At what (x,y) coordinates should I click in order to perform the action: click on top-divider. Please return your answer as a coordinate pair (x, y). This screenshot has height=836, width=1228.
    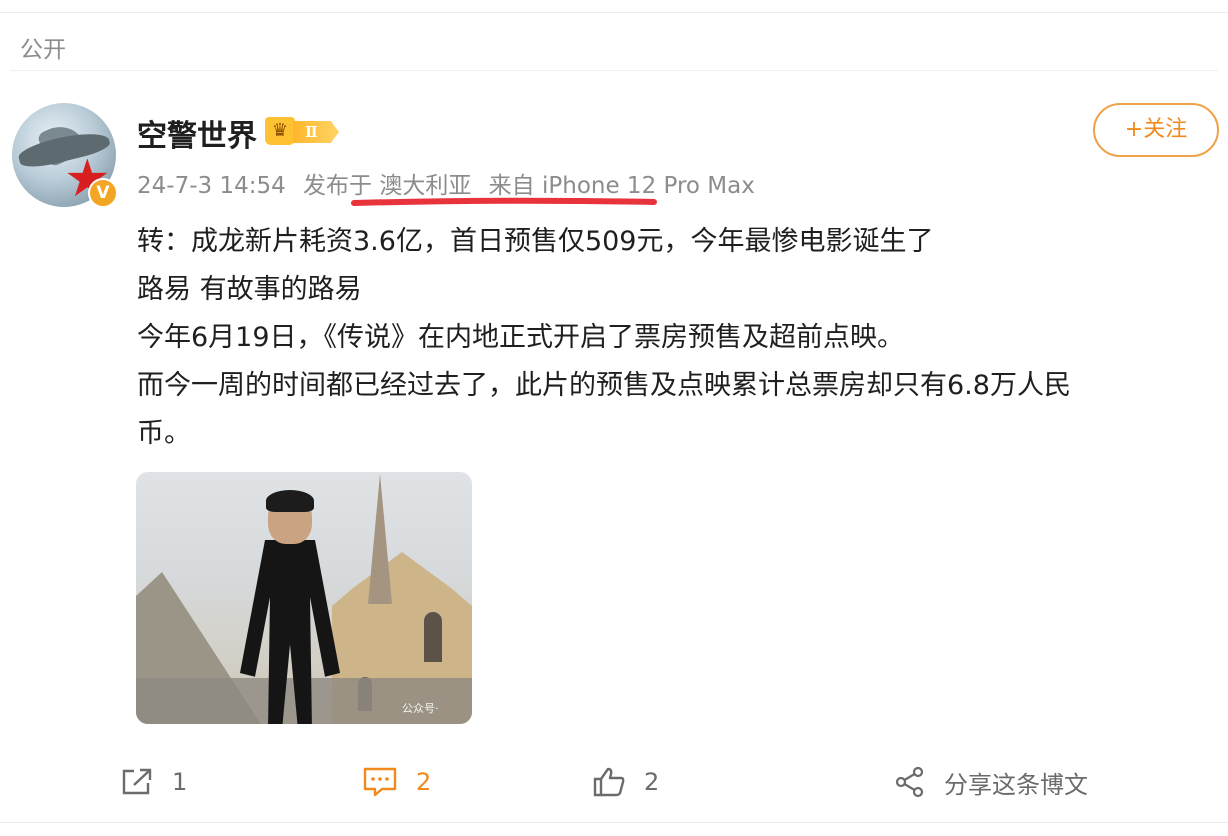
    Looking at the image, I should click on (614, 12).